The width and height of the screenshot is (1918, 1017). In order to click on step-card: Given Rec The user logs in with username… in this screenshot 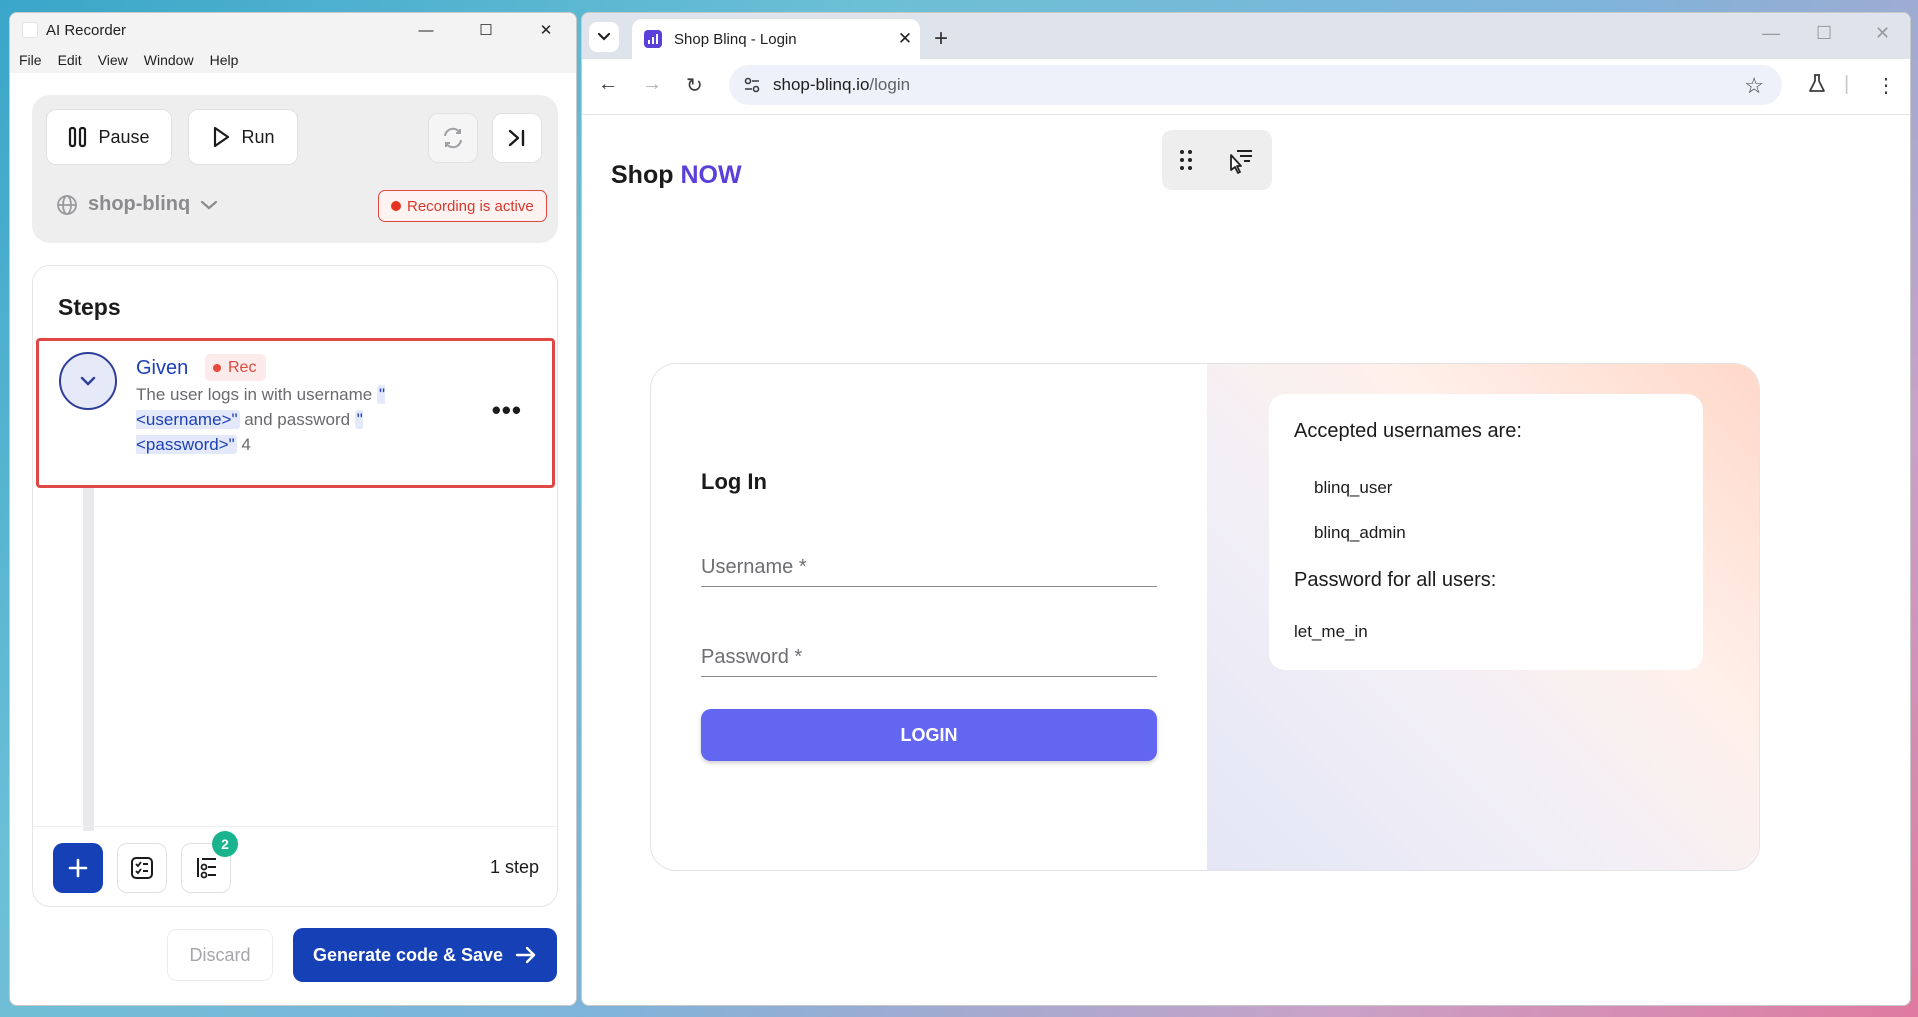, I will do `click(295, 413)`.